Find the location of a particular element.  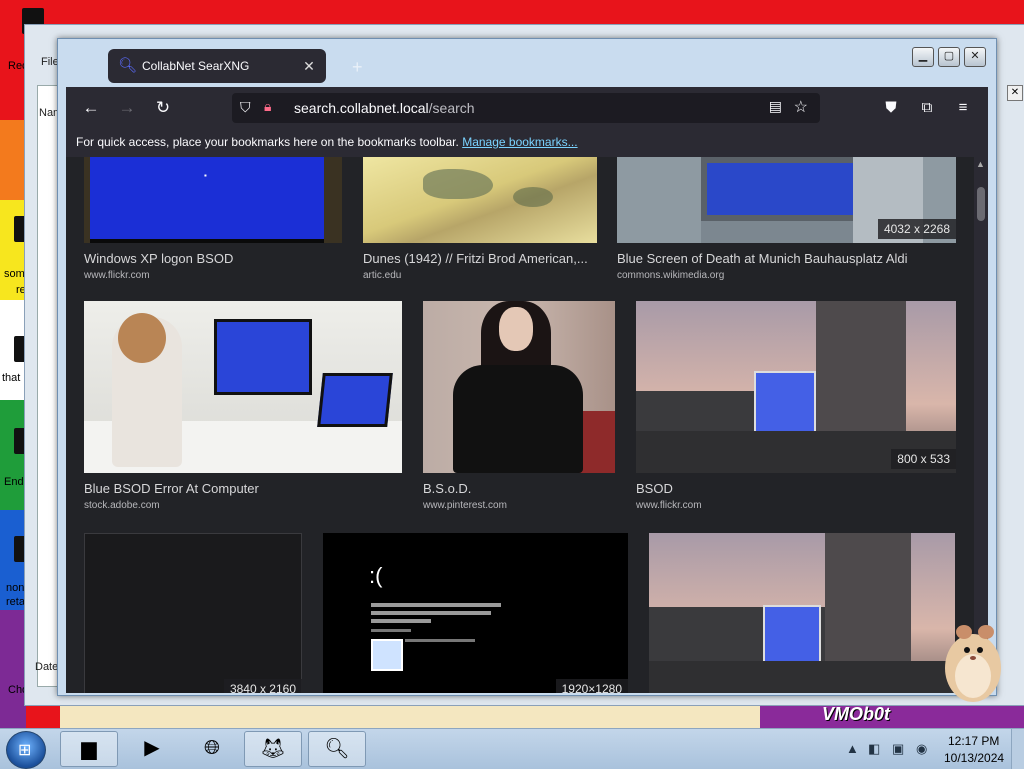

scroll-up-icon: ▲ is located at coordinates (980, 164).